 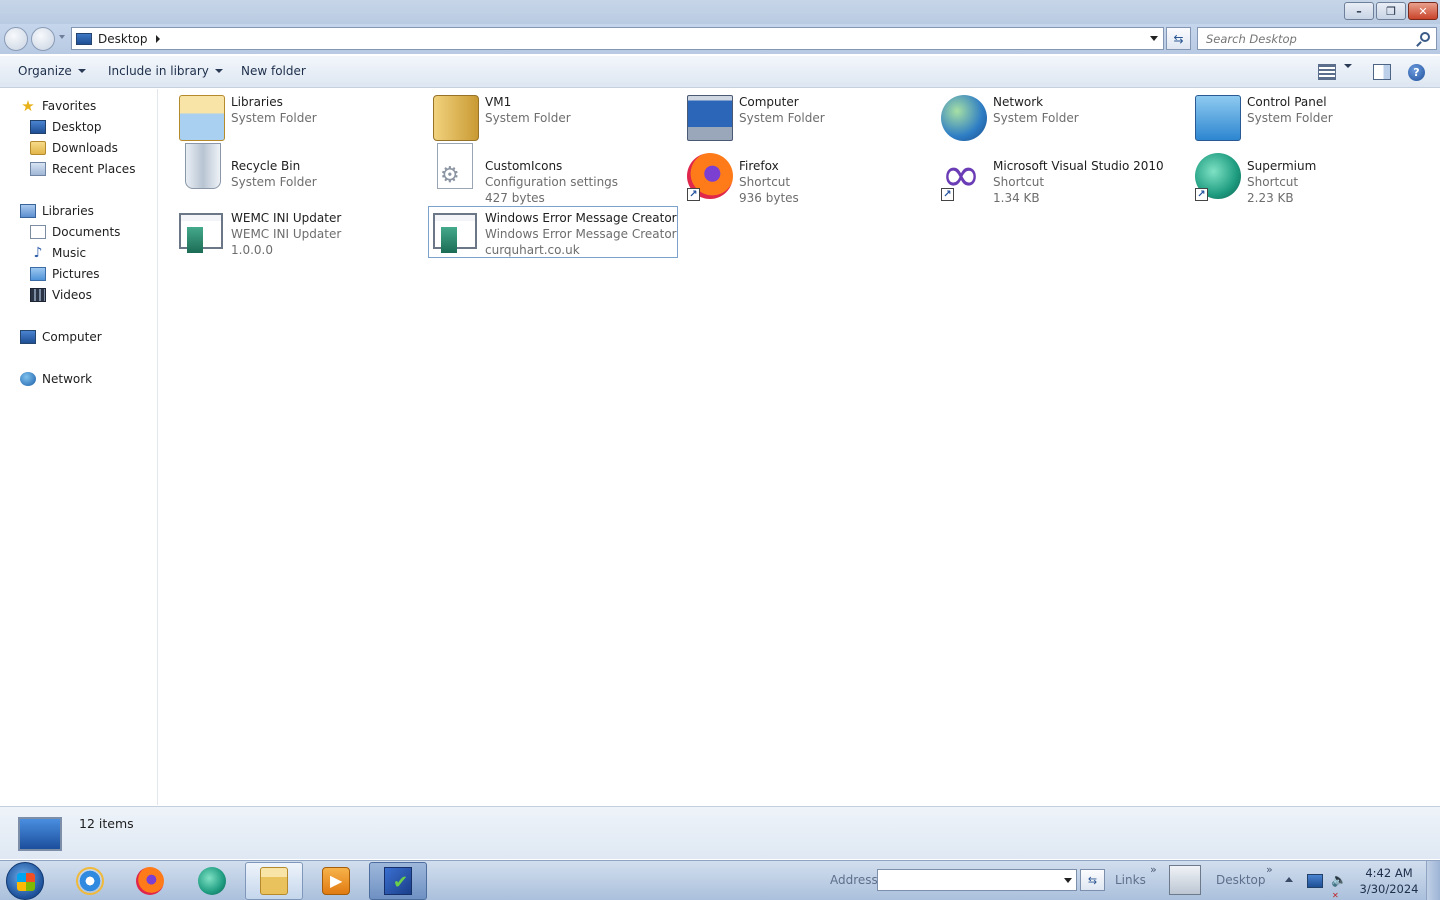 What do you see at coordinates (1416, 72) in the screenshot?
I see `help-icon: ?` at bounding box center [1416, 72].